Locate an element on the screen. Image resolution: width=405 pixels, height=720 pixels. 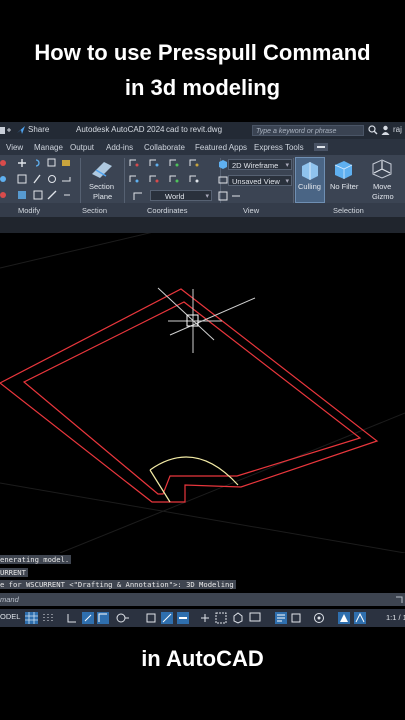
panel-title-coordinates: Coordinates is located at coordinates (167, 210).